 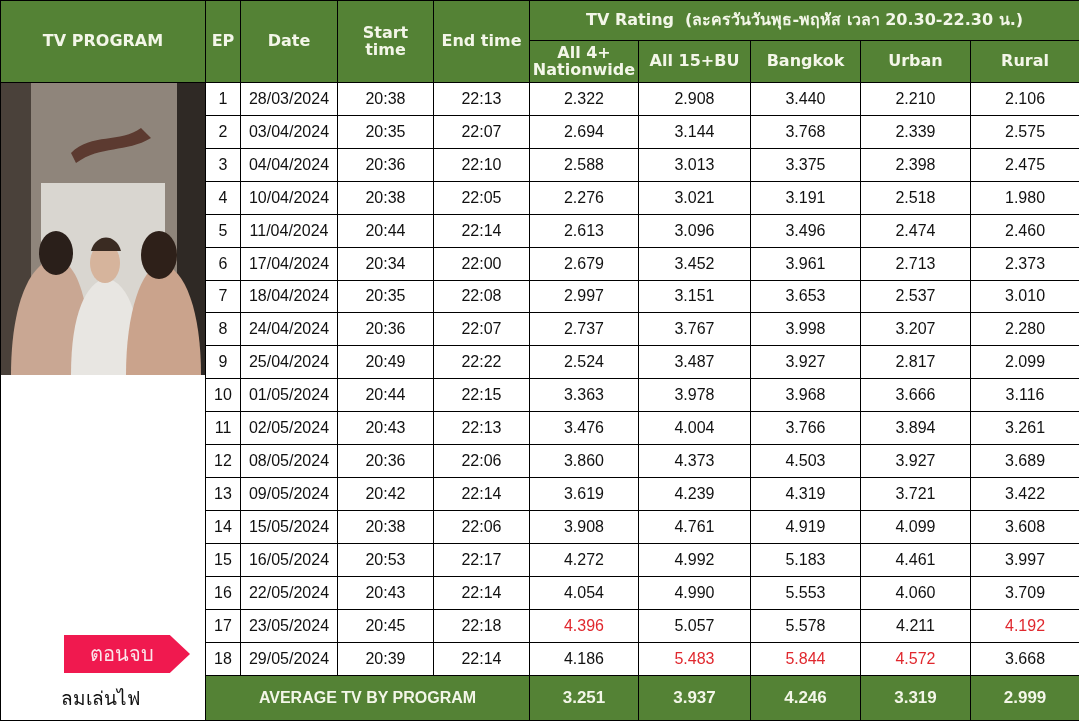 I want to click on table-cell: 3.375, so click(x=805, y=165).